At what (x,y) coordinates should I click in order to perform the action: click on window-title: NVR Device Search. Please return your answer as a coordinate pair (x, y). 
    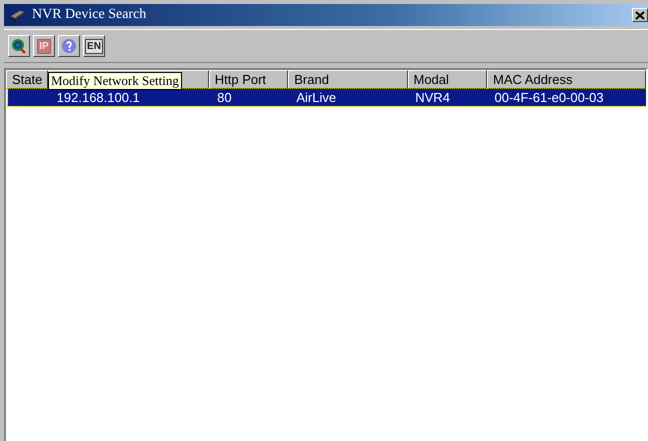
    Looking at the image, I should click on (90, 15).